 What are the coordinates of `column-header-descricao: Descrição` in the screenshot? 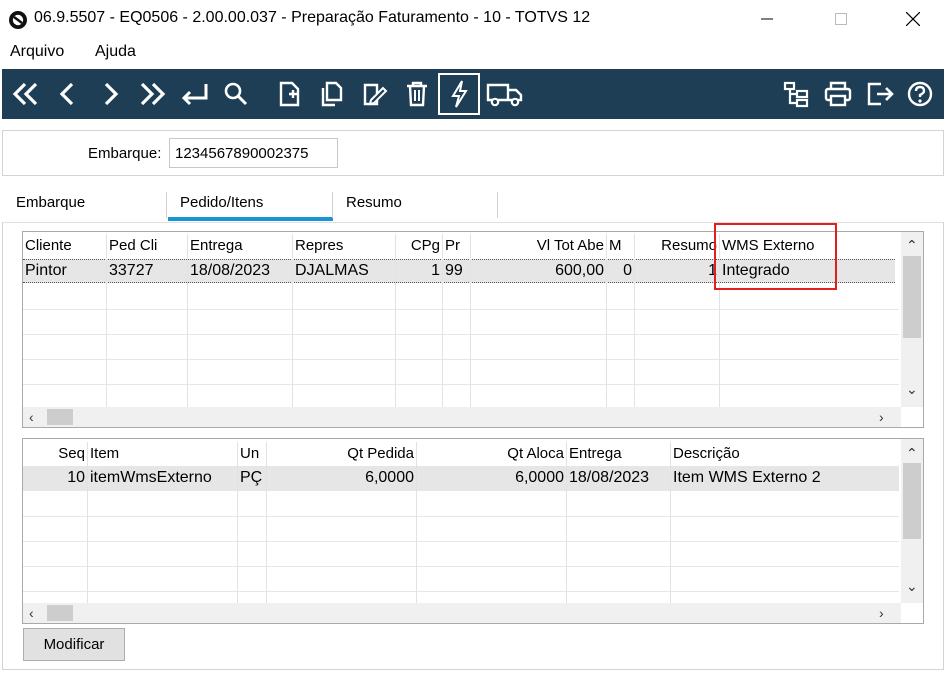 It's located at (785, 454).